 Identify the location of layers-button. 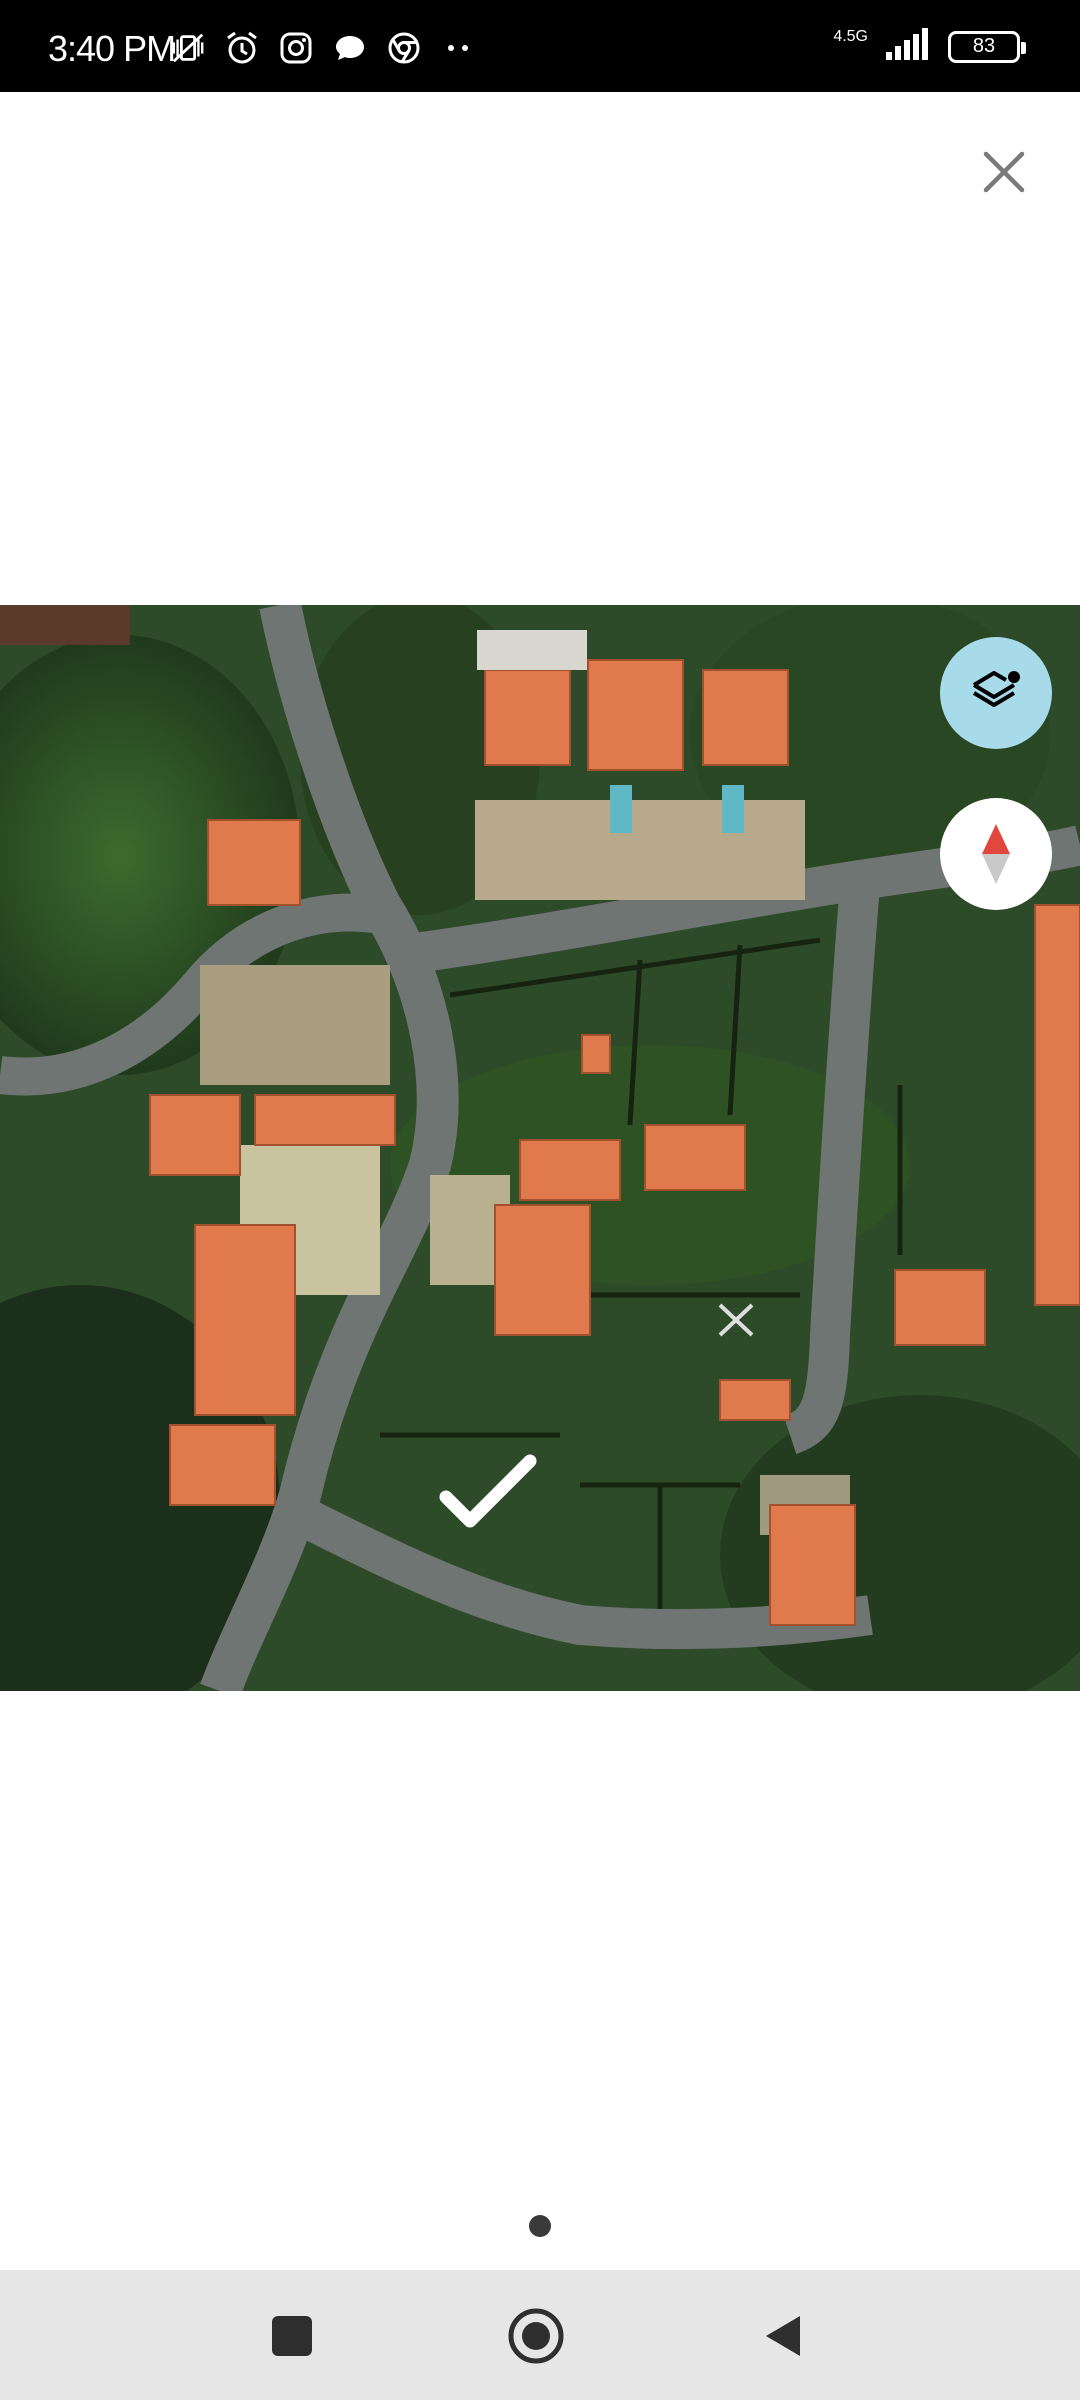
(996, 693).